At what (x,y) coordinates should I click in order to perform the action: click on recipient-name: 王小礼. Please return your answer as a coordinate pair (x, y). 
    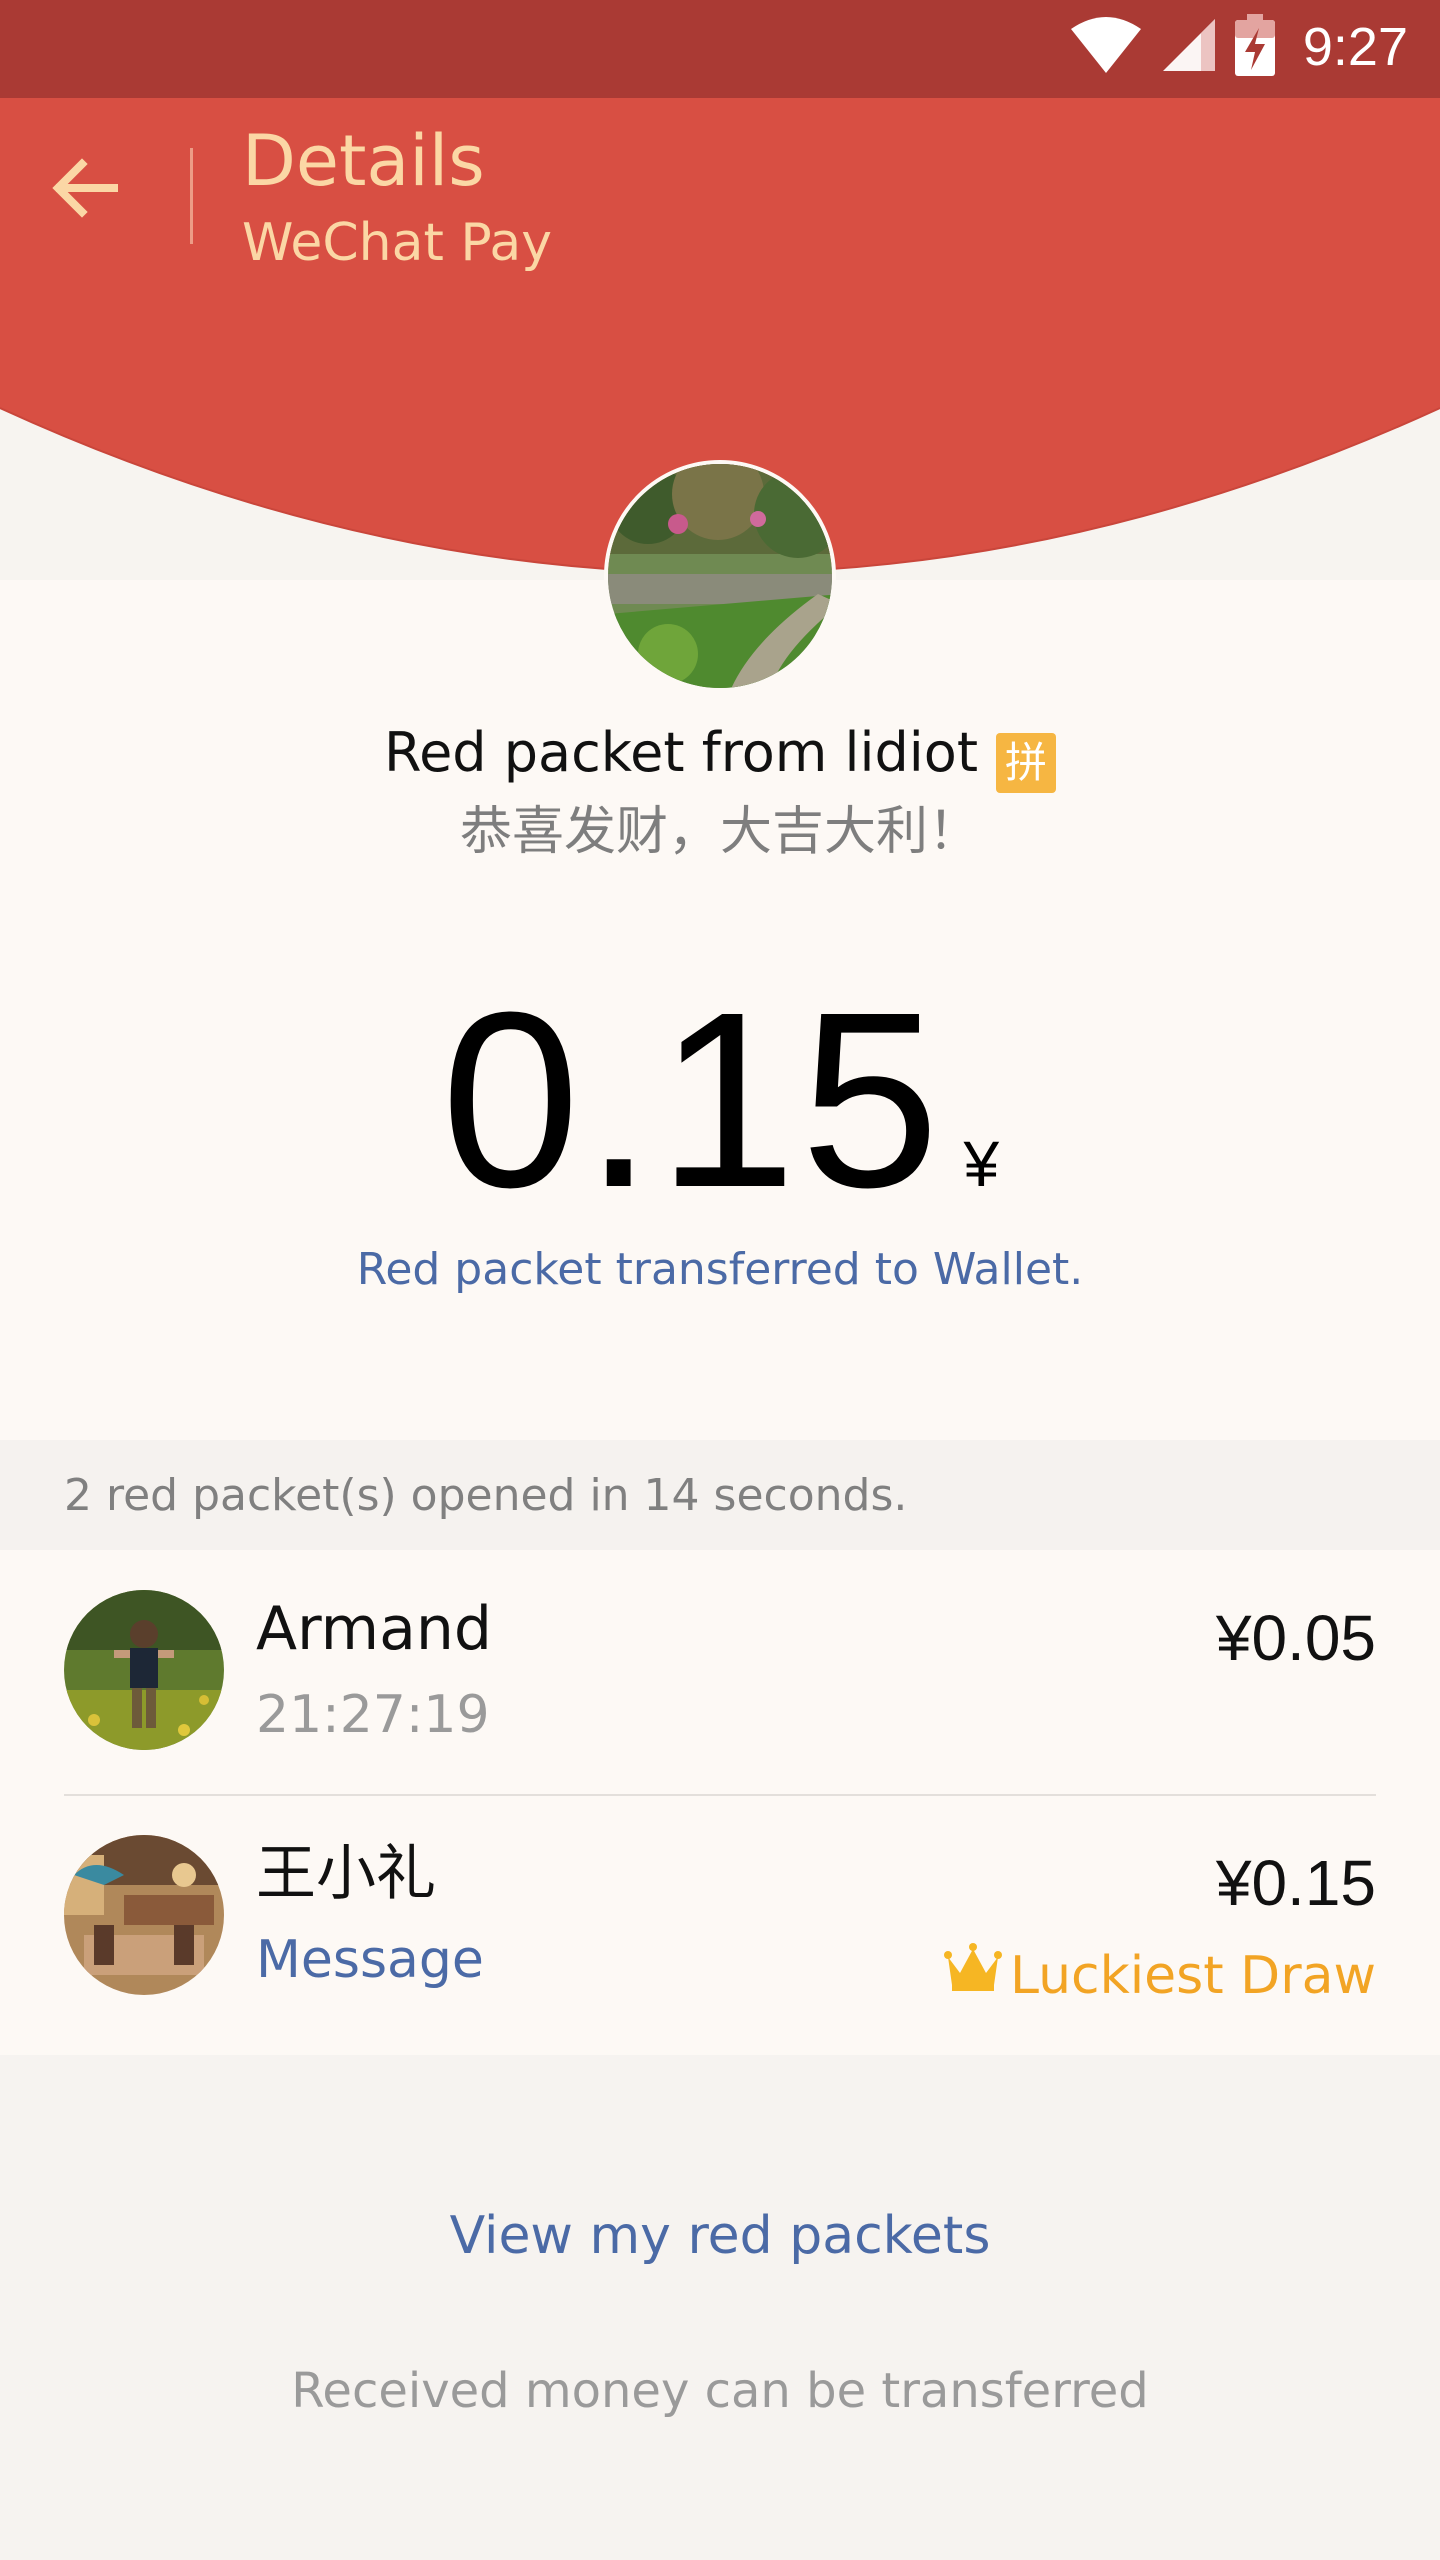
    Looking at the image, I should click on (346, 1874).